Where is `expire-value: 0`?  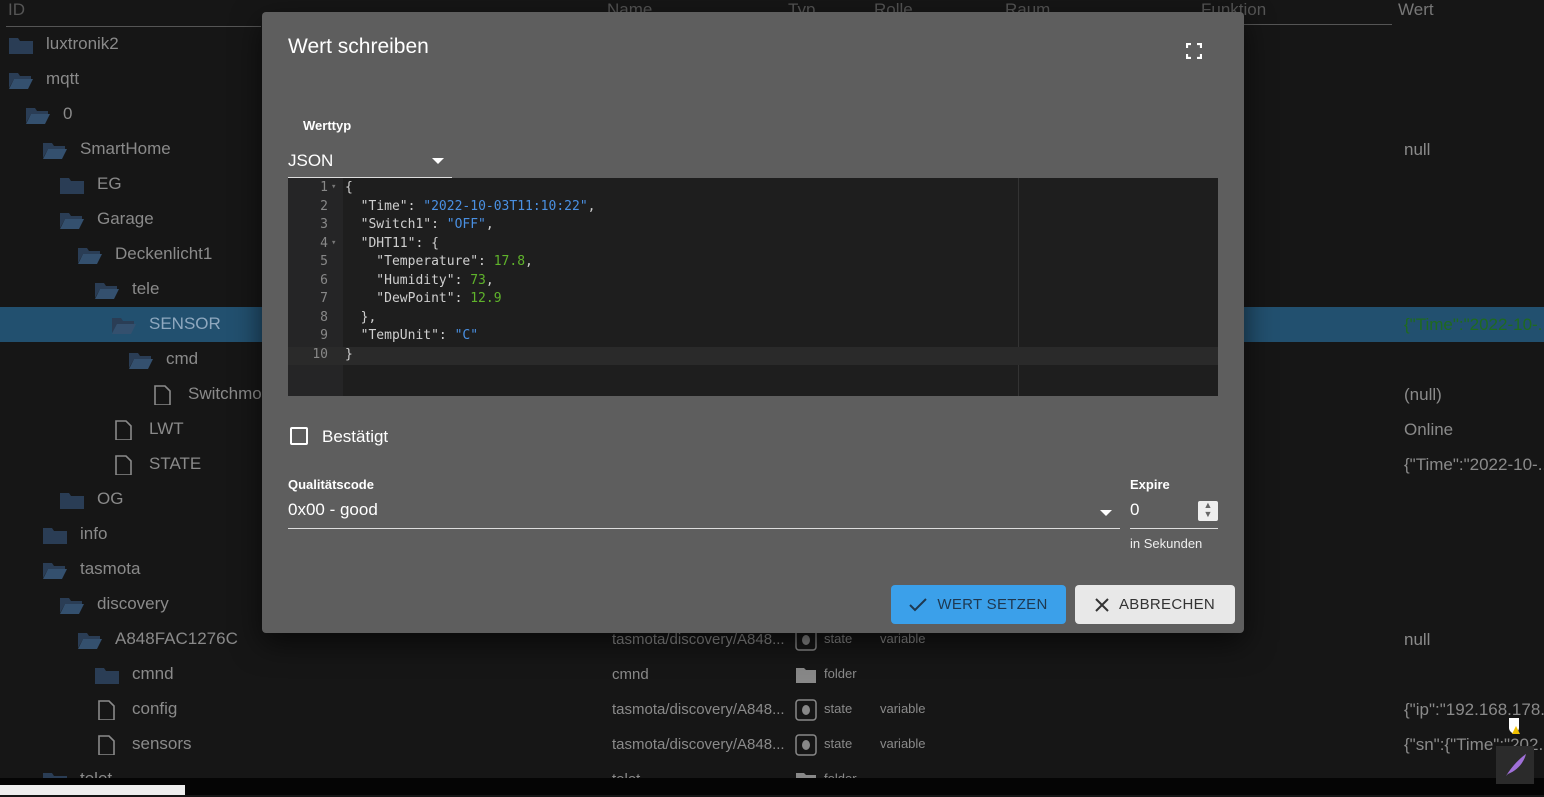 expire-value: 0 is located at coordinates (1135, 509).